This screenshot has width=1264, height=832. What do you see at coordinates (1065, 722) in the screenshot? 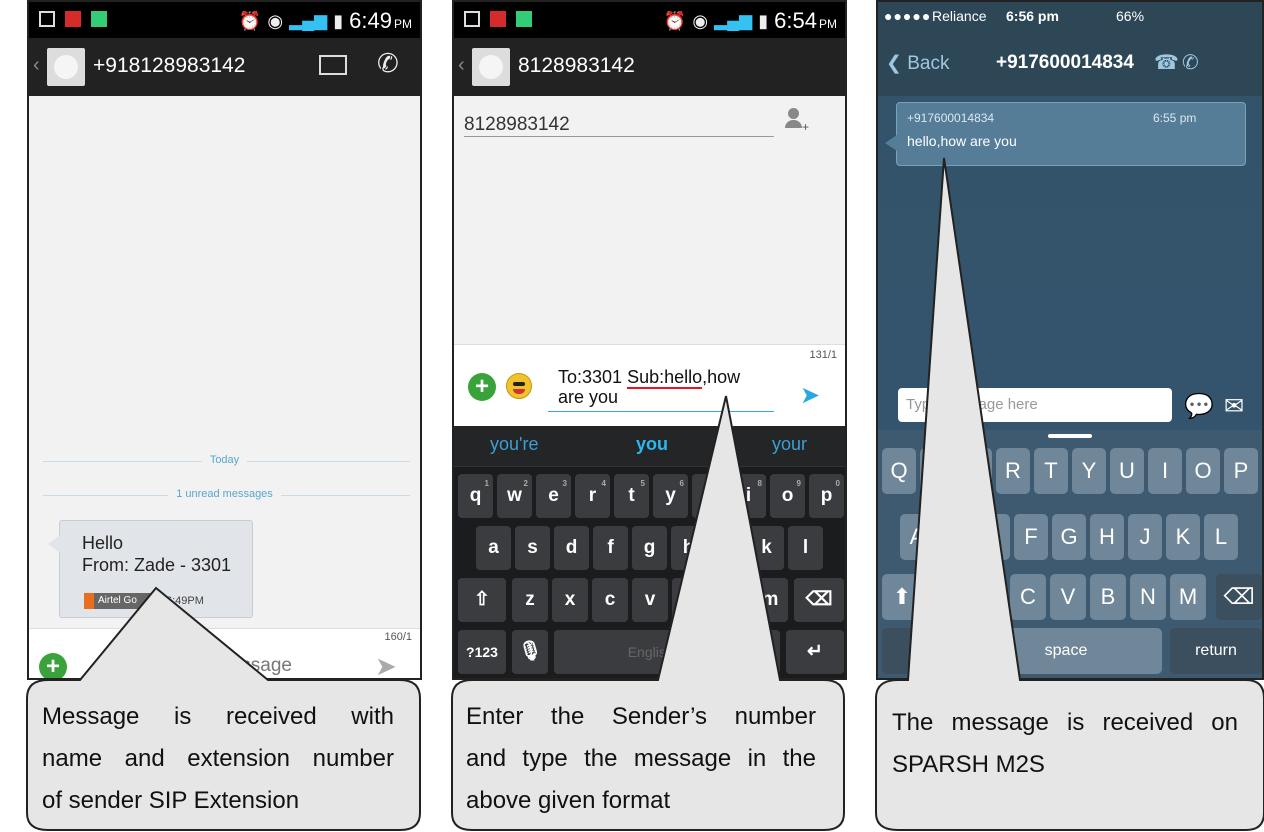
I see `callout-3-line-1: The message is received on` at bounding box center [1065, 722].